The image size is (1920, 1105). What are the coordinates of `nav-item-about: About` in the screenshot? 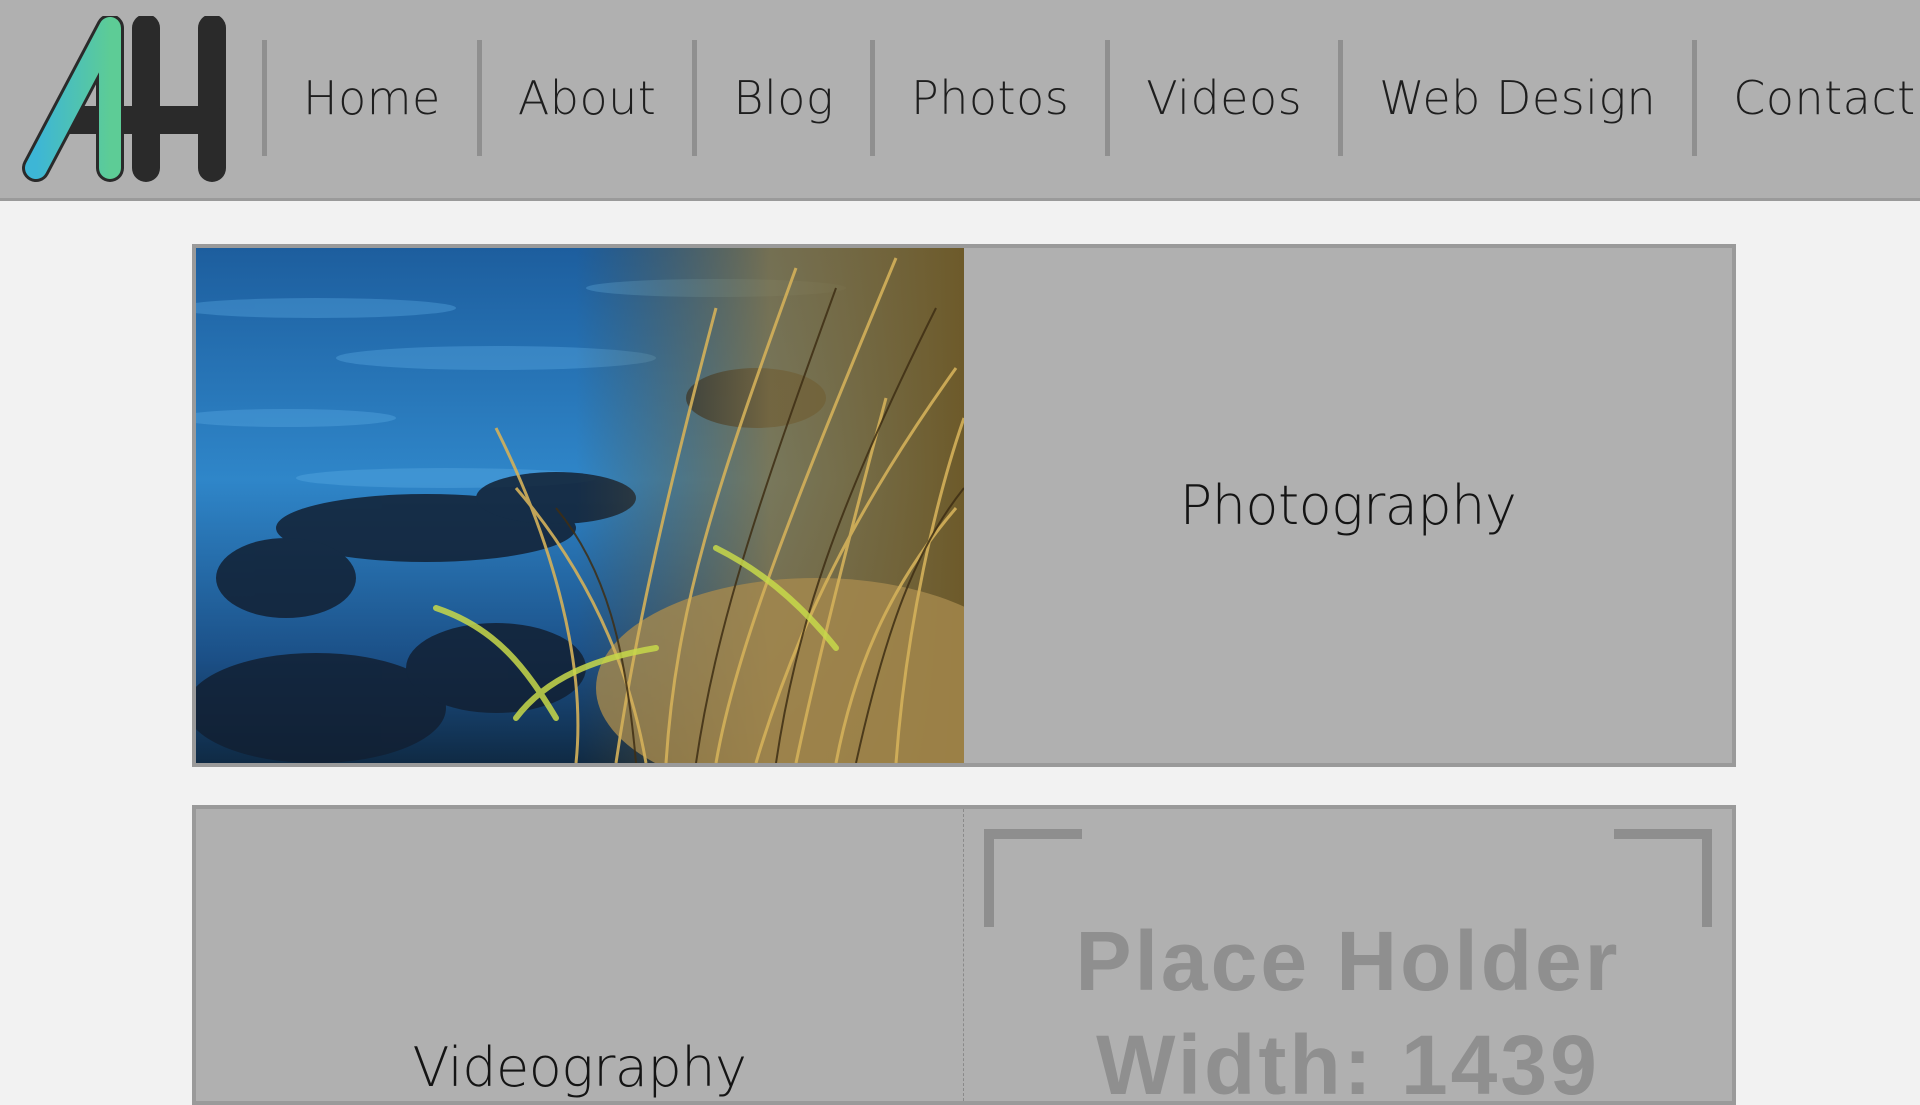 It's located at (587, 98).